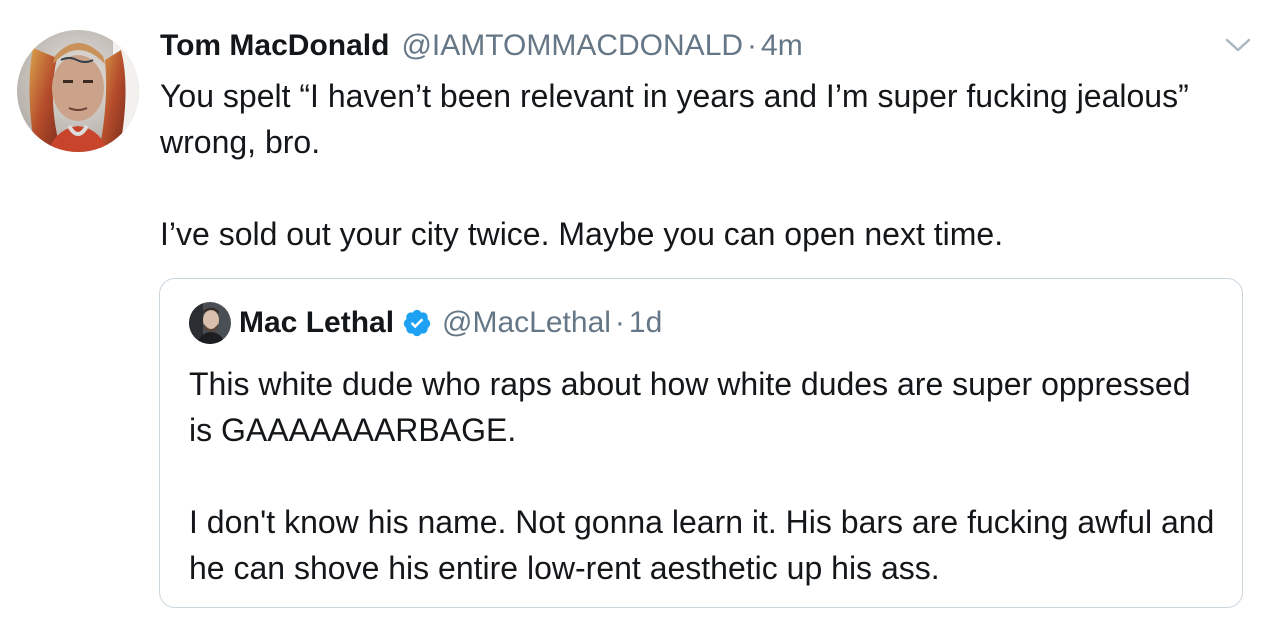  I want to click on verified-badge-icon, so click(417, 323).